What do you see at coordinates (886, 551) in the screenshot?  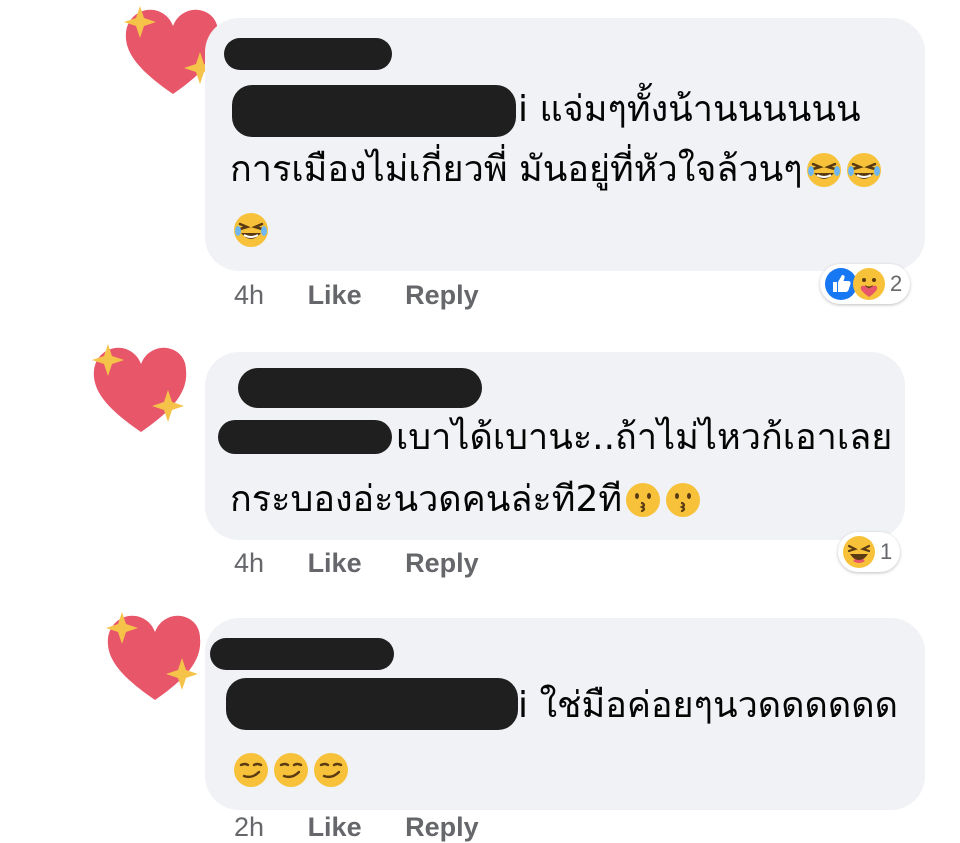 I see `reaction-count: 1` at bounding box center [886, 551].